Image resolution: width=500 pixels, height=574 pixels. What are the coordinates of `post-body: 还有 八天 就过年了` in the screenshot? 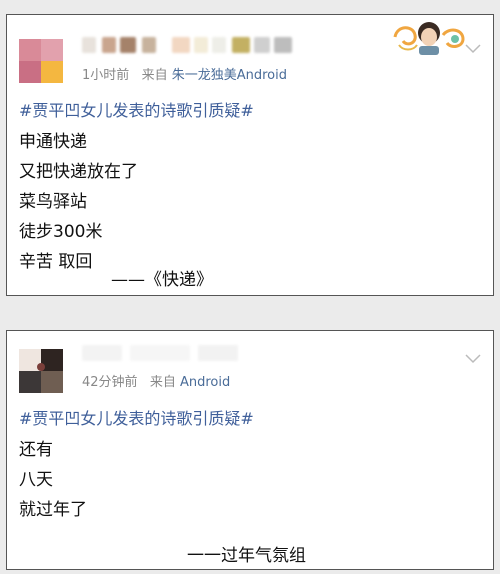 It's located at (53, 480).